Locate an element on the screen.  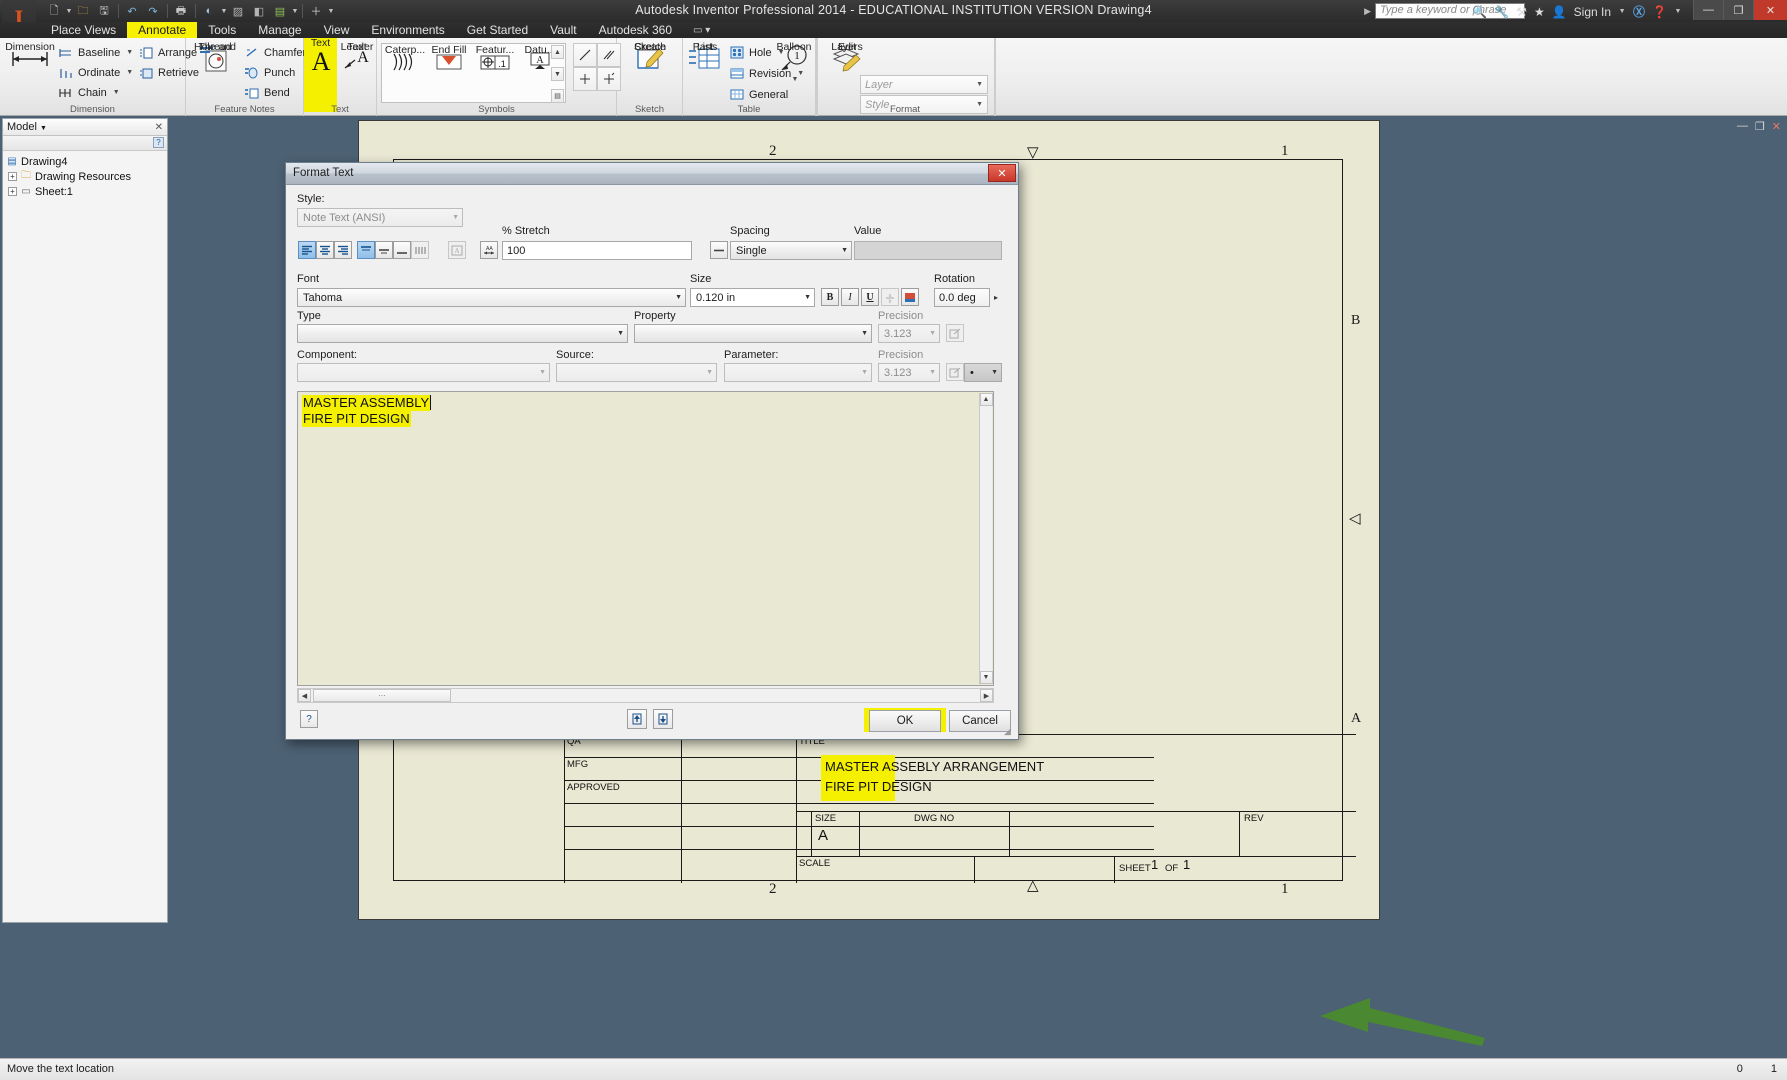
close-button: ✕ is located at coordinates (1770, 10).